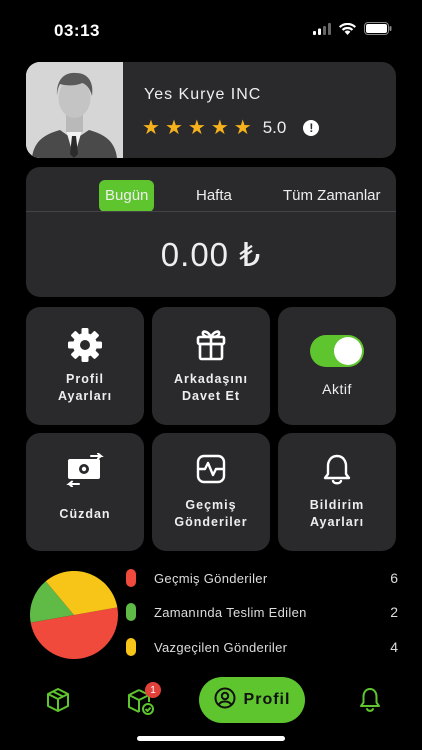  Describe the element at coordinates (211, 469) in the screenshot. I see `activity-monitor-icon` at that location.